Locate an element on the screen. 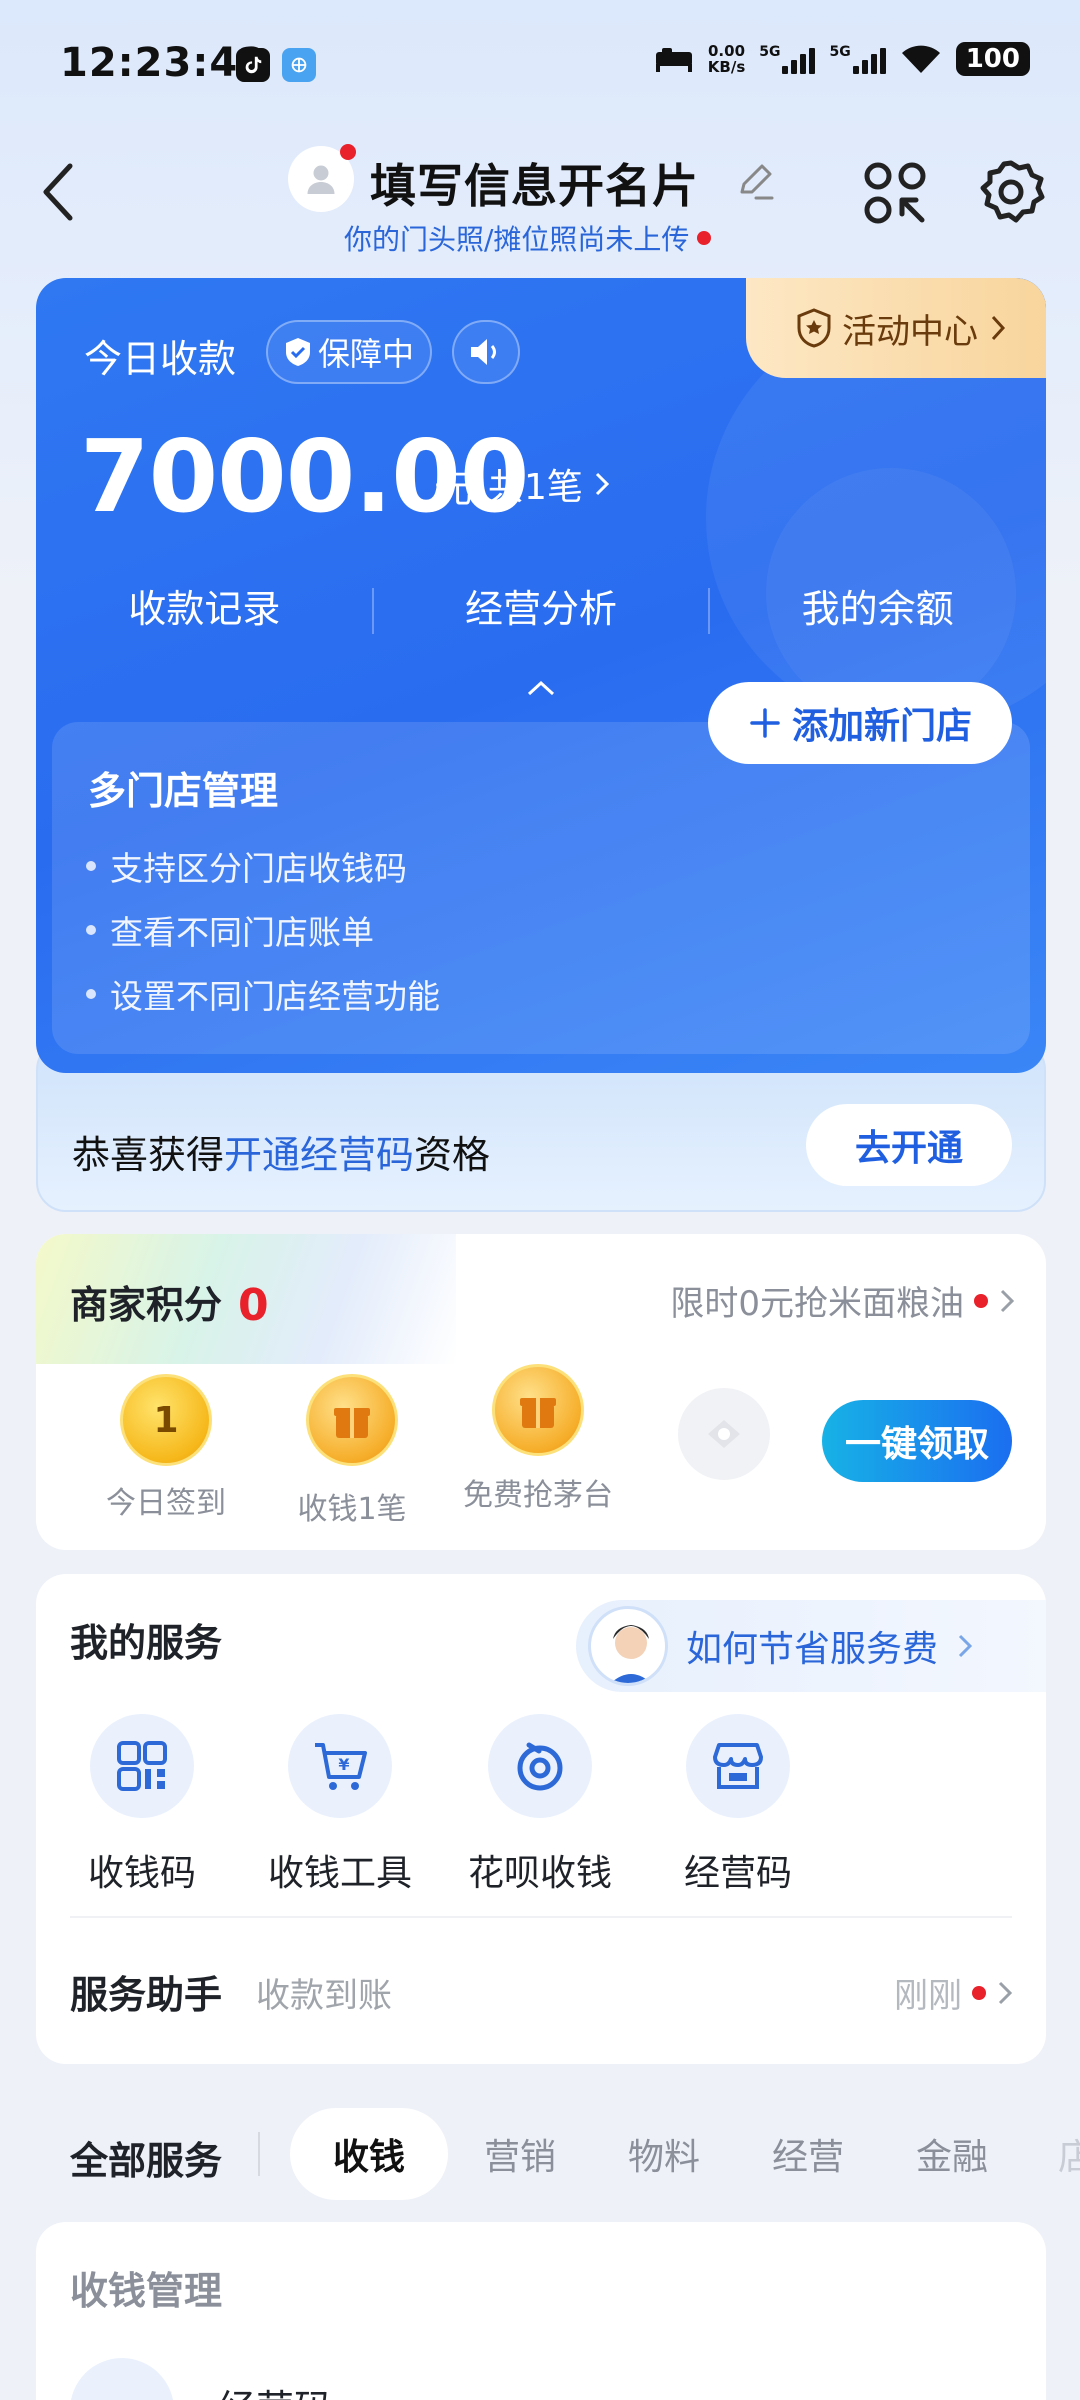  status-right: 0.00 KB/s 5G 5G 100 is located at coordinates (842, 59).